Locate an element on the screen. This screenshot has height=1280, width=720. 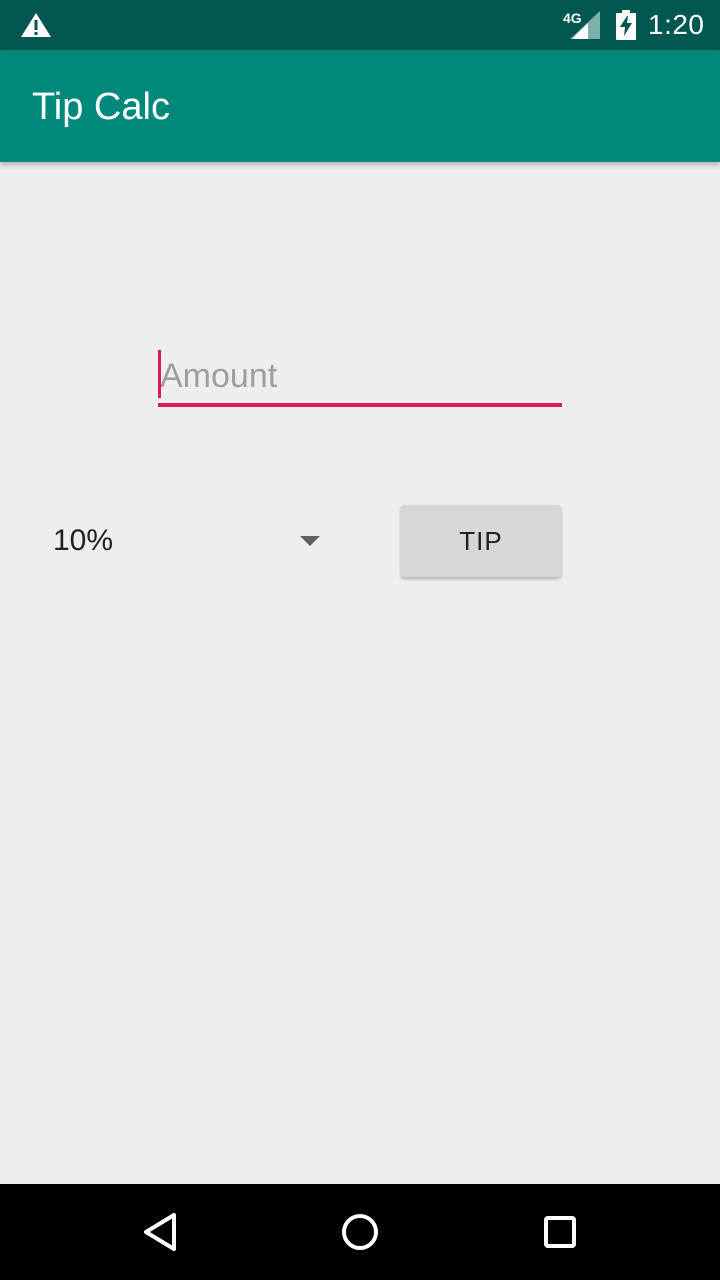
recents-icon is located at coordinates (560, 1232).